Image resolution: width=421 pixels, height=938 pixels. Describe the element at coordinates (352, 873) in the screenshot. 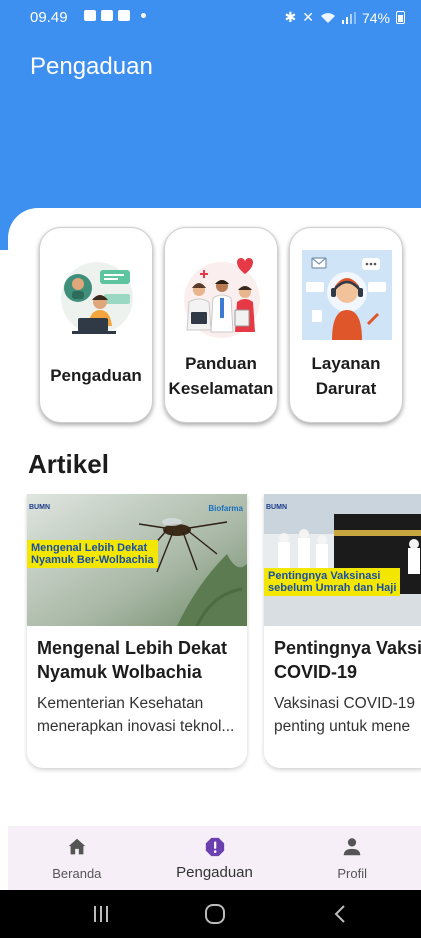

I see `nav-label: Profil` at that location.